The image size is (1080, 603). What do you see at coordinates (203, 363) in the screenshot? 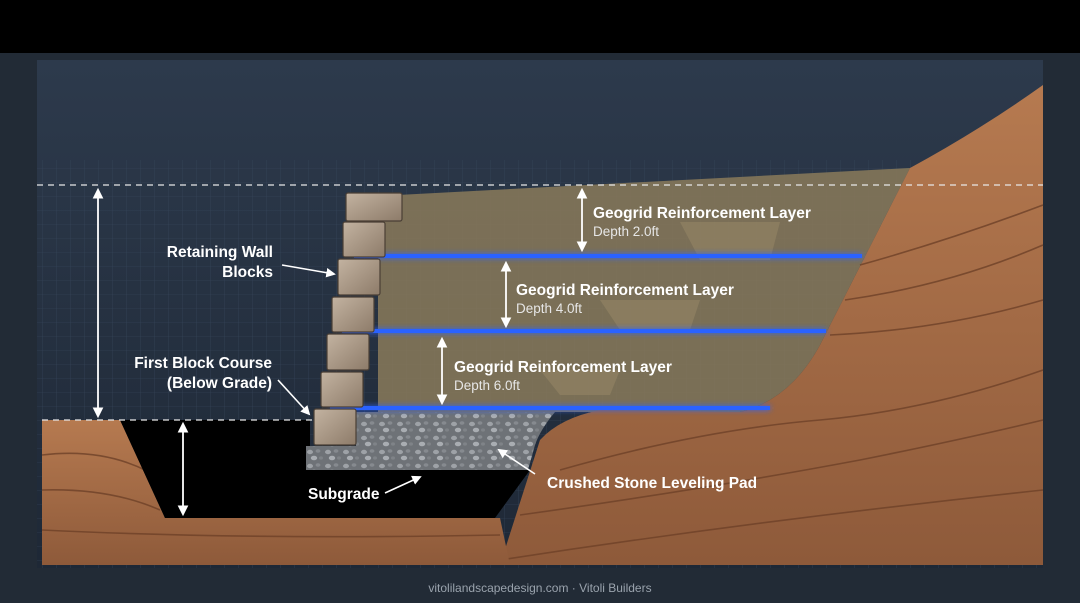
I see `label-first-block-course-1: First Block Course` at bounding box center [203, 363].